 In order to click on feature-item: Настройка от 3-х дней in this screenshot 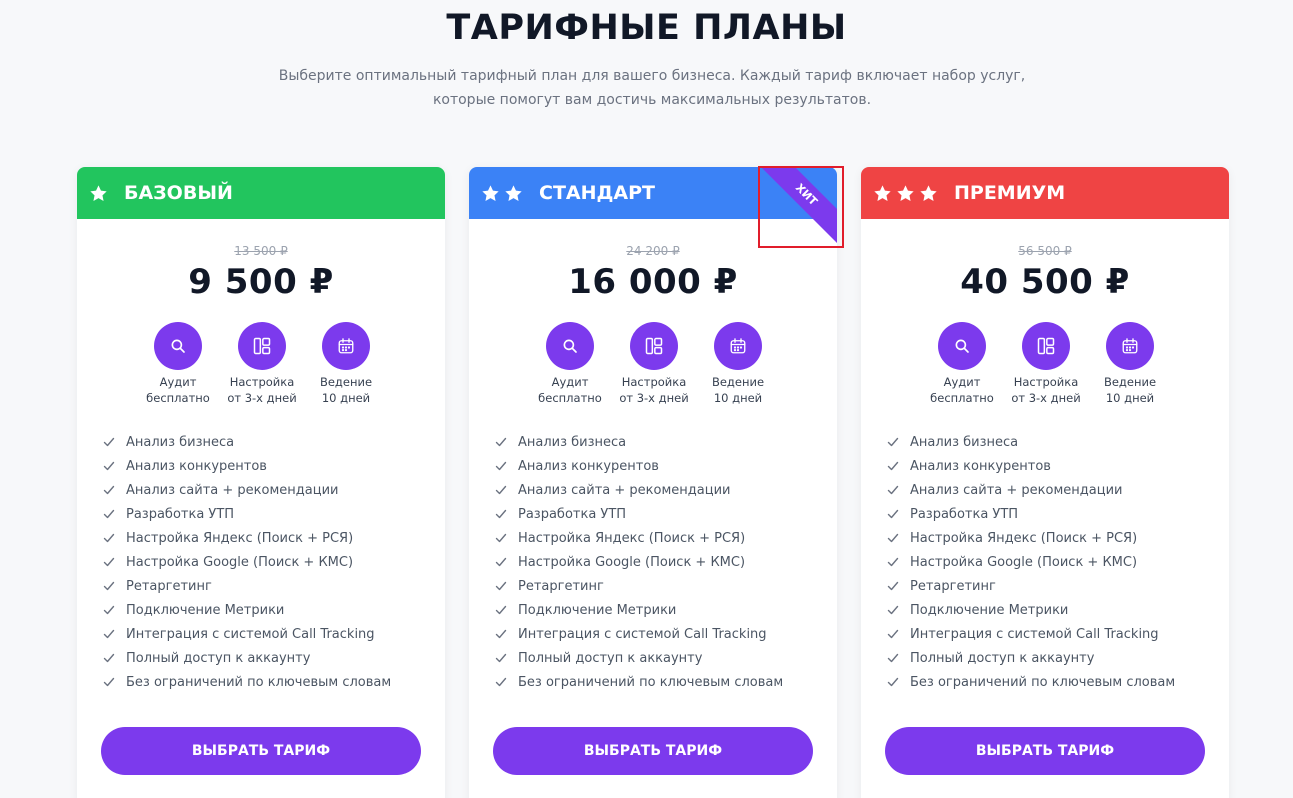, I will do `click(1046, 364)`.